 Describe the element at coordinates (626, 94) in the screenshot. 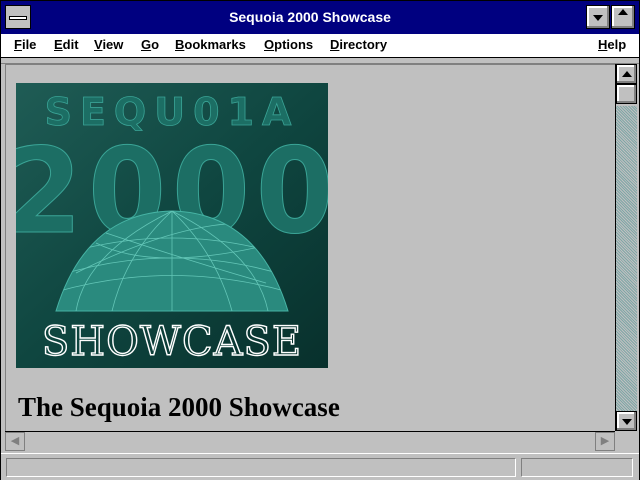

I see `scroll-thumb` at that location.